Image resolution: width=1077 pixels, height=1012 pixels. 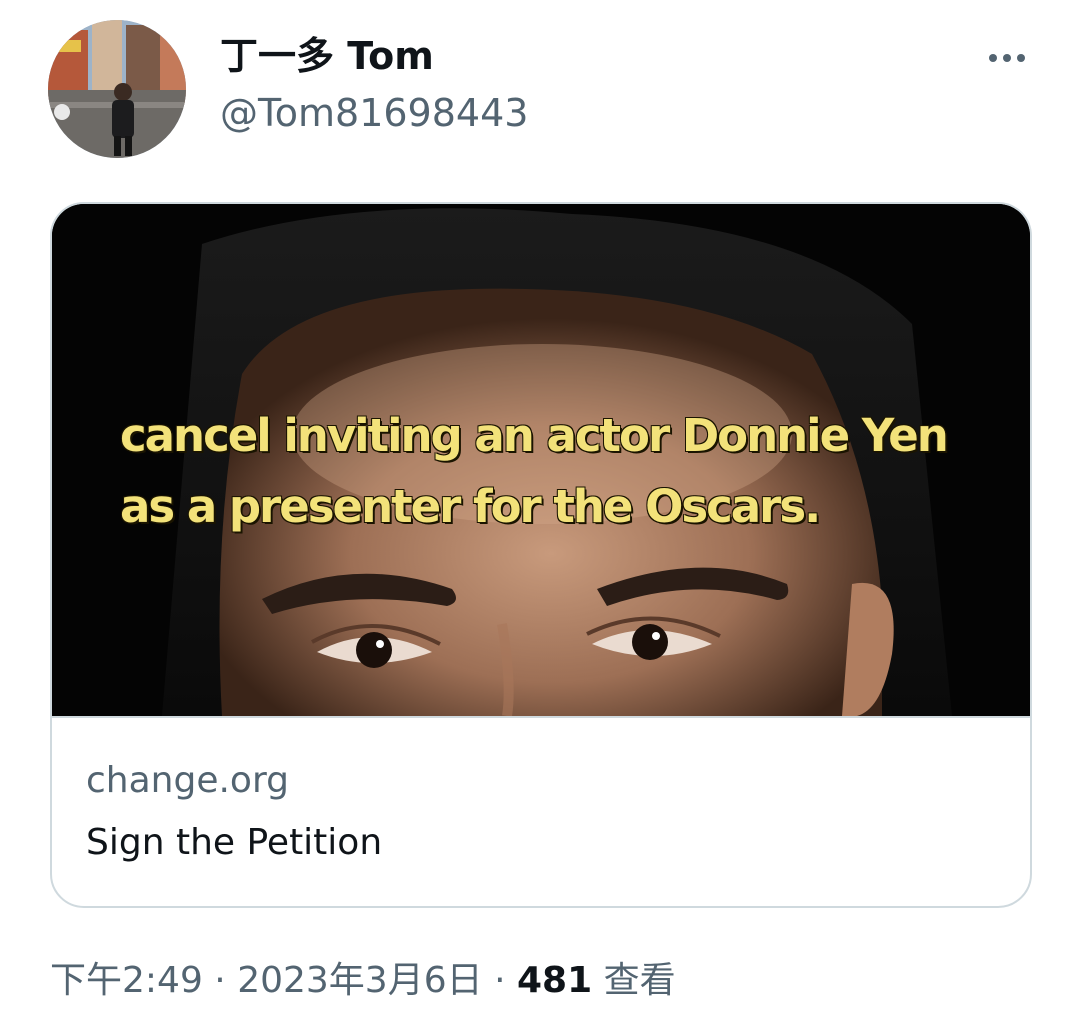 I want to click on views-label: 查看, so click(x=639, y=980).